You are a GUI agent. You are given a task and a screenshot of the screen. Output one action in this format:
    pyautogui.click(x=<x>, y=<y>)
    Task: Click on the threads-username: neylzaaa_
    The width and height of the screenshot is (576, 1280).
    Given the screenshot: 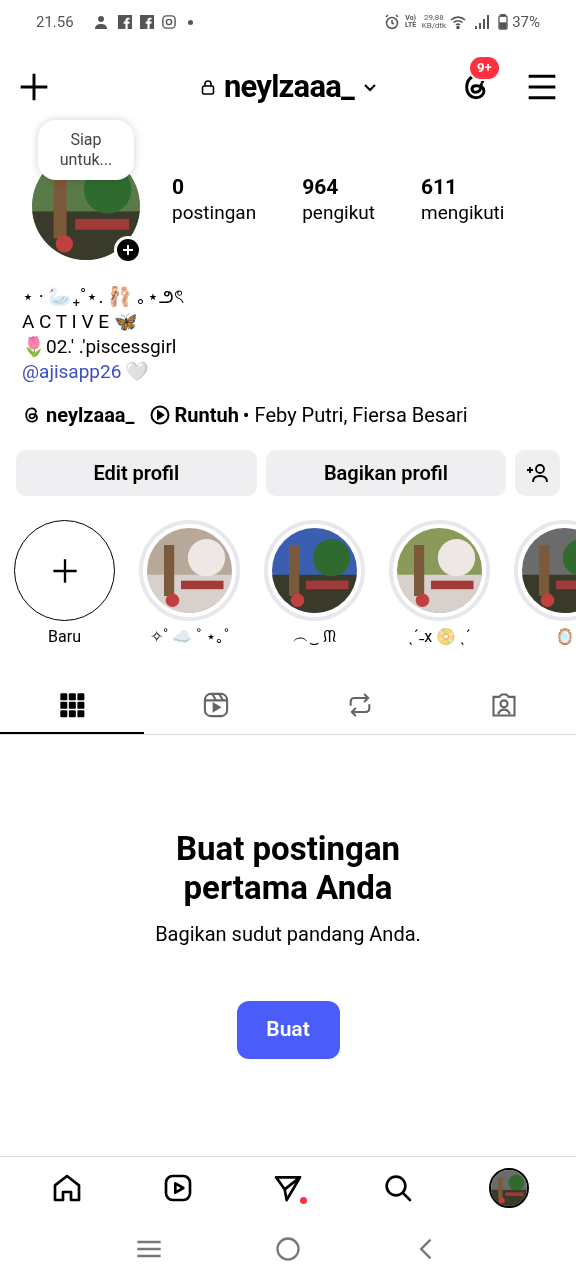 What is the action you would take?
    pyautogui.click(x=90, y=415)
    